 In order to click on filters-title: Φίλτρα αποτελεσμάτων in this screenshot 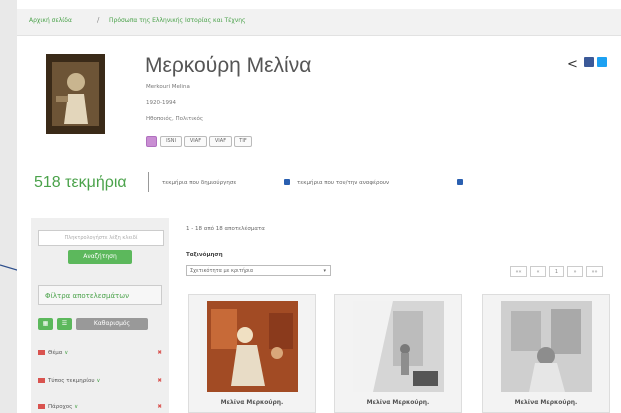, I will do `click(100, 295)`.